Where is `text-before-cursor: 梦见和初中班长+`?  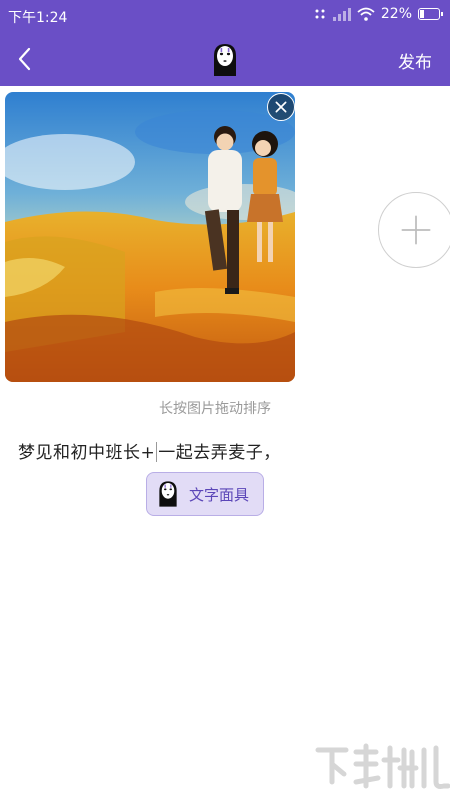
text-before-cursor: 梦见和初中班长+ is located at coordinates (87, 453).